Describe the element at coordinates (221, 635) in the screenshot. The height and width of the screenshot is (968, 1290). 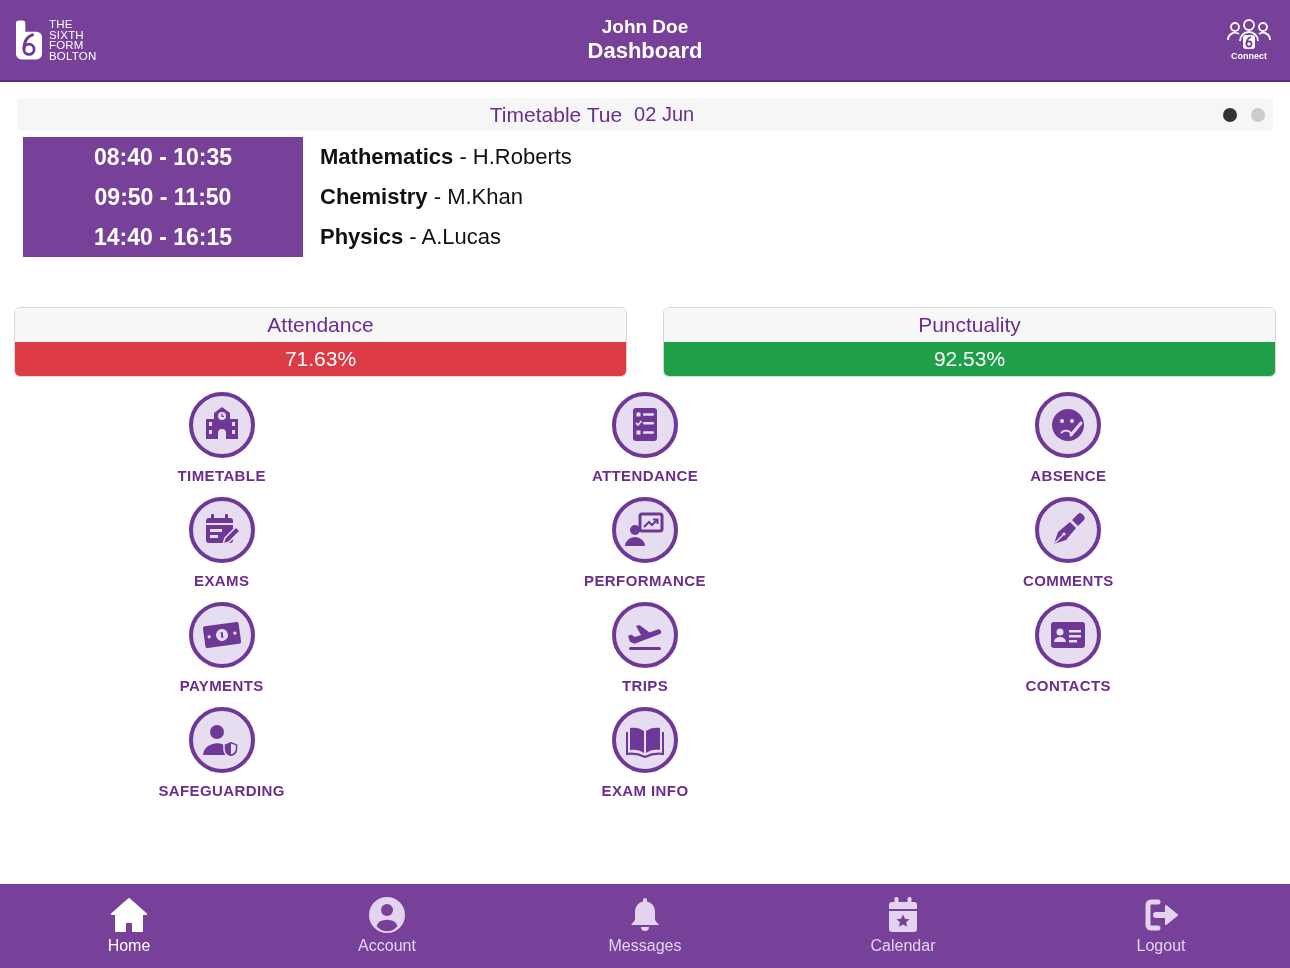
I see `banknote-icon` at that location.